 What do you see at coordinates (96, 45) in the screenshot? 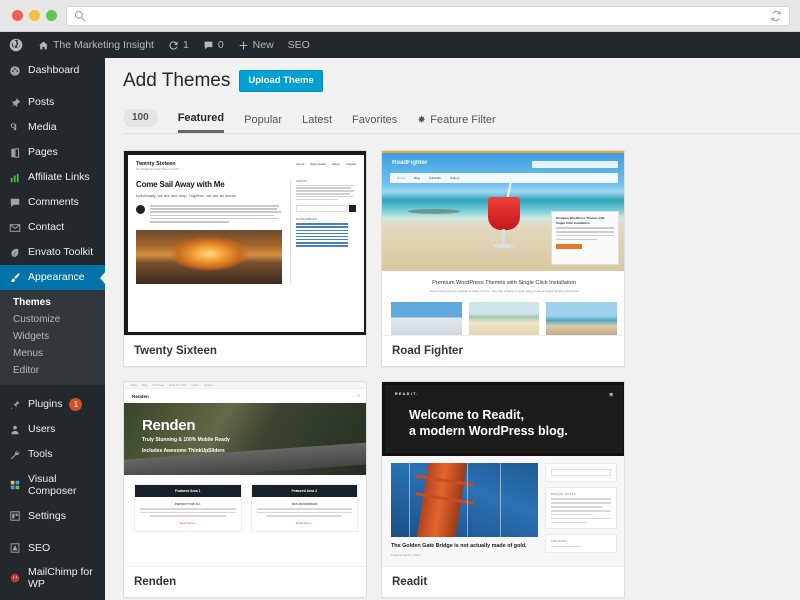
I see `site-name-menu: The Marketing Insight` at bounding box center [96, 45].